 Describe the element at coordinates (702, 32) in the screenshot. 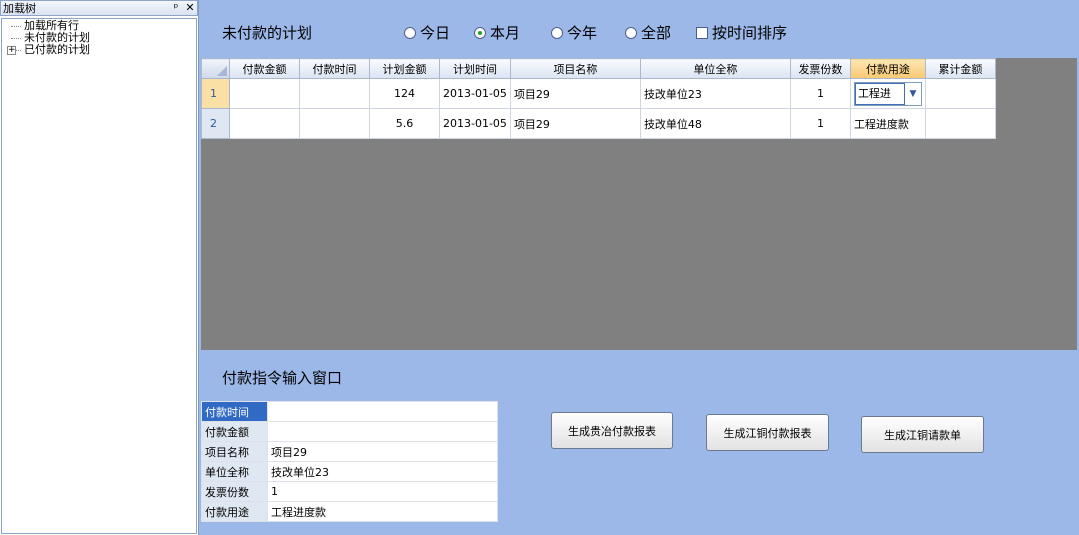

I see `checkbox-icon` at that location.